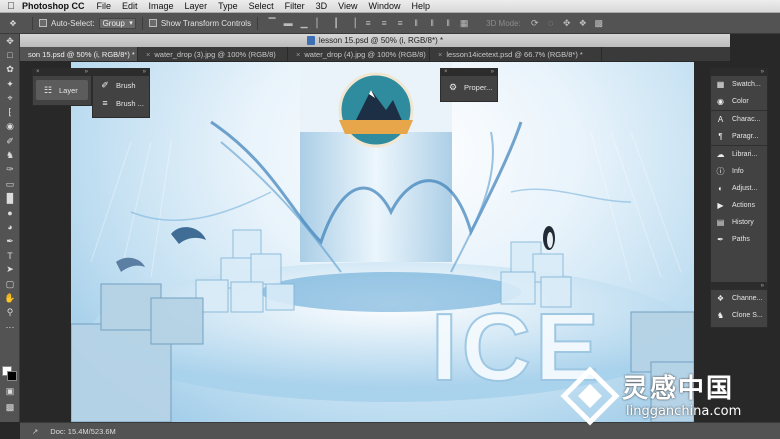  What do you see at coordinates (13, 23) in the screenshot?
I see `move-tool-preset-icon: ✥` at bounding box center [13, 23].